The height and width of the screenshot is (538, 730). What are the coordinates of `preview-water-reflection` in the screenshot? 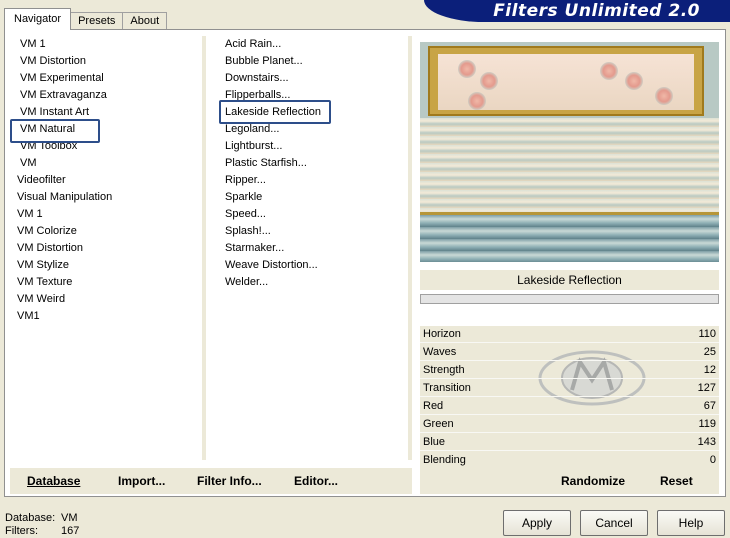 It's located at (569, 168).